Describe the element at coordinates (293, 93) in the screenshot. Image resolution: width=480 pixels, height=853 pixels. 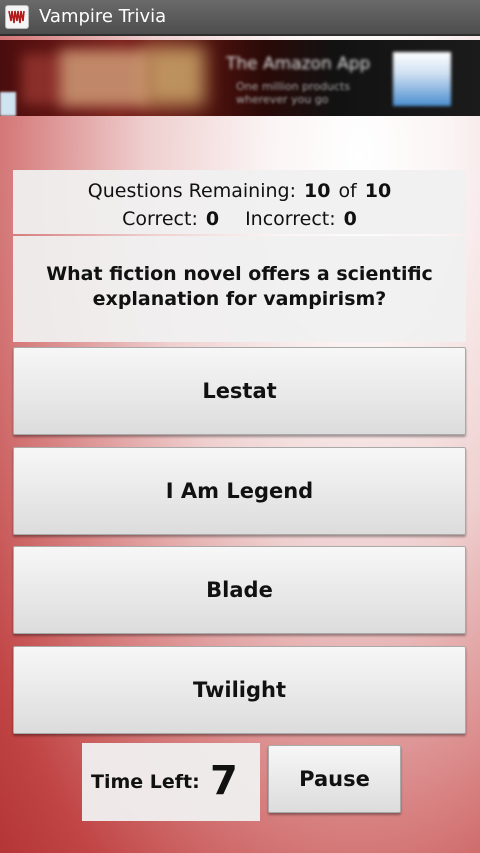
I see `ad-subtext: One million products wherever you go` at that location.